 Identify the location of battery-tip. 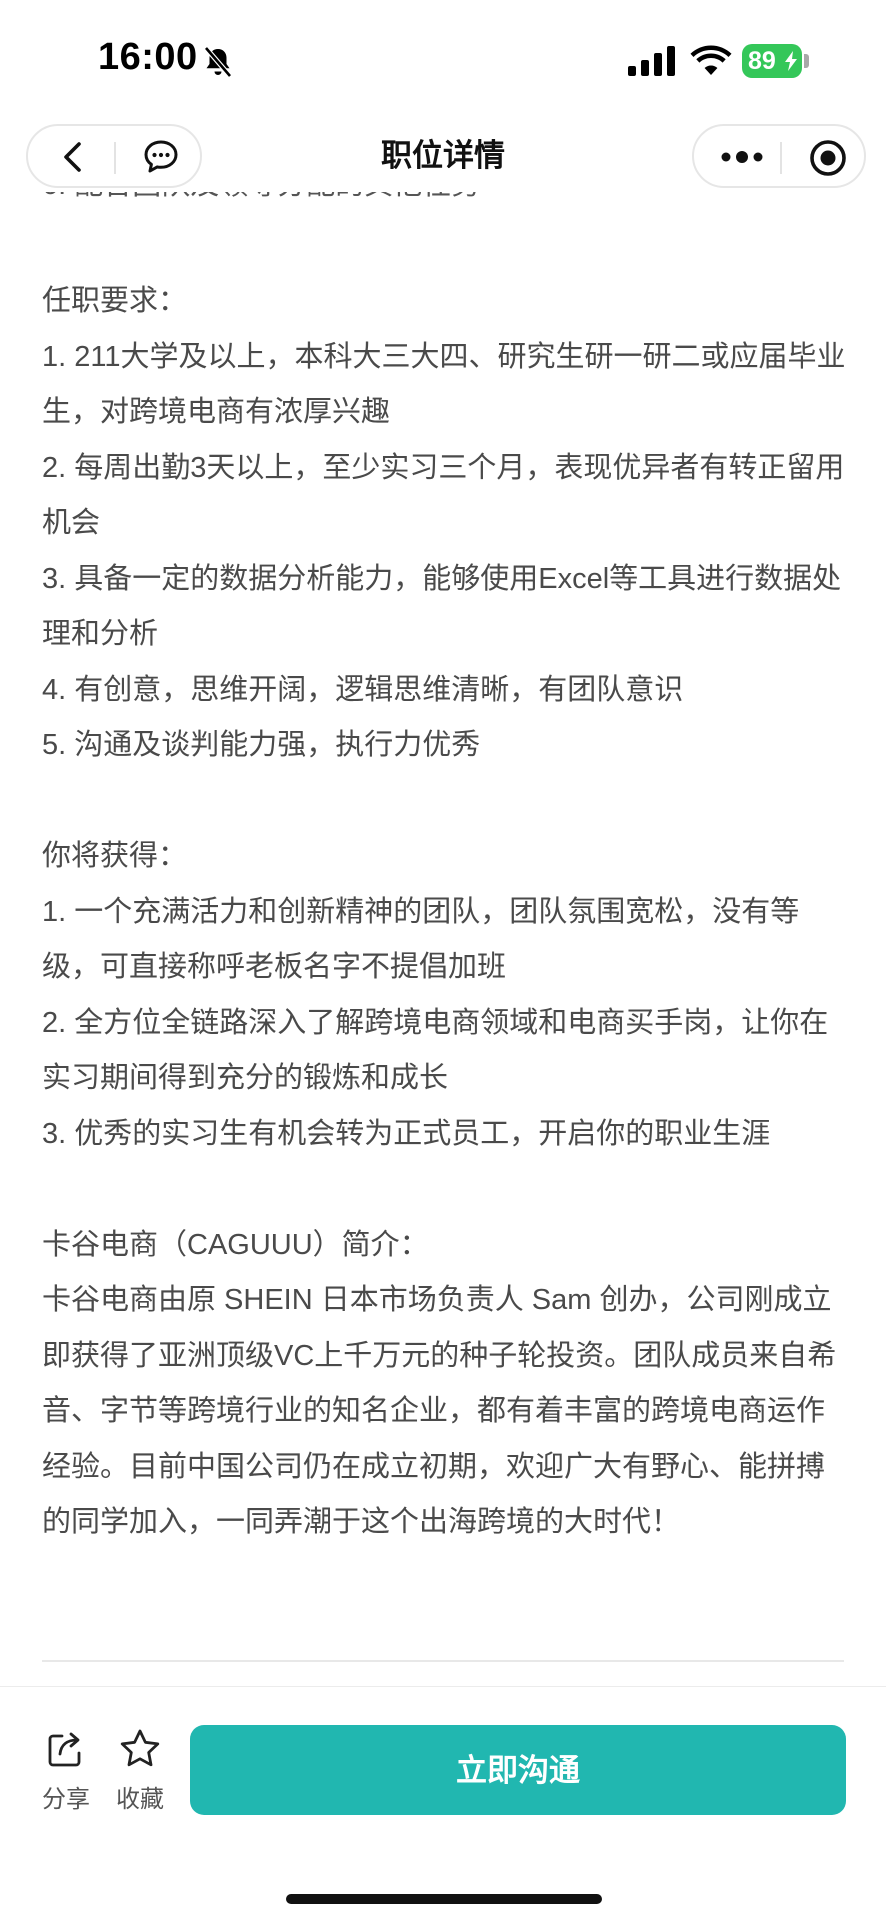
(806, 61).